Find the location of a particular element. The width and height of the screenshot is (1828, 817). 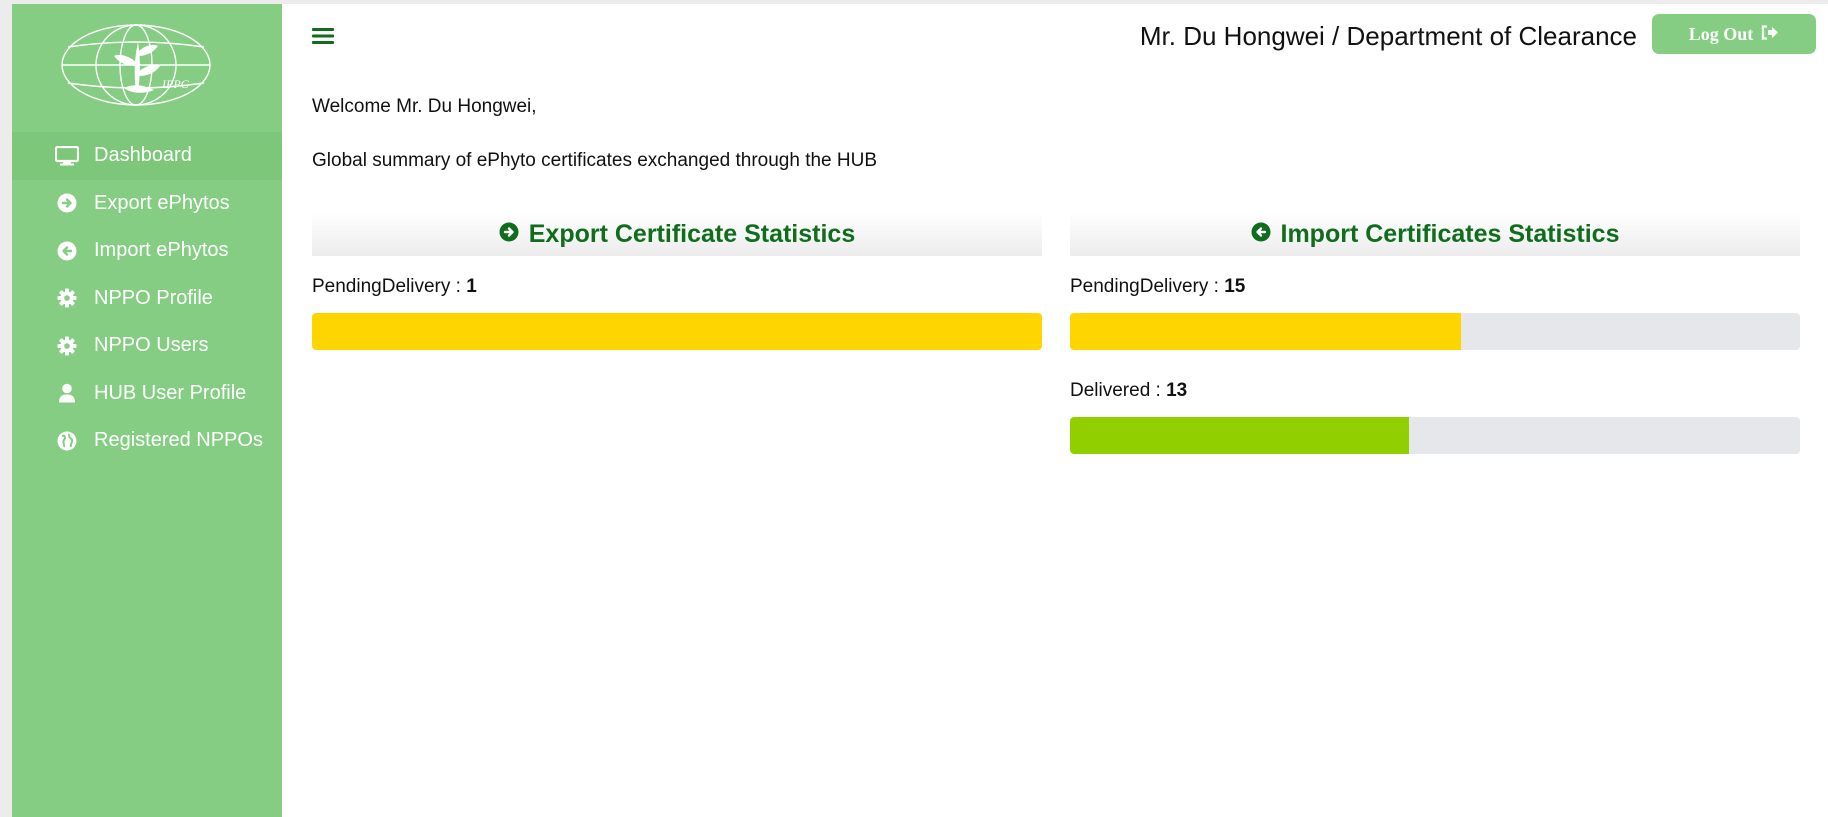

sidebar-item-dashboard: Dashboard is located at coordinates (147, 156).